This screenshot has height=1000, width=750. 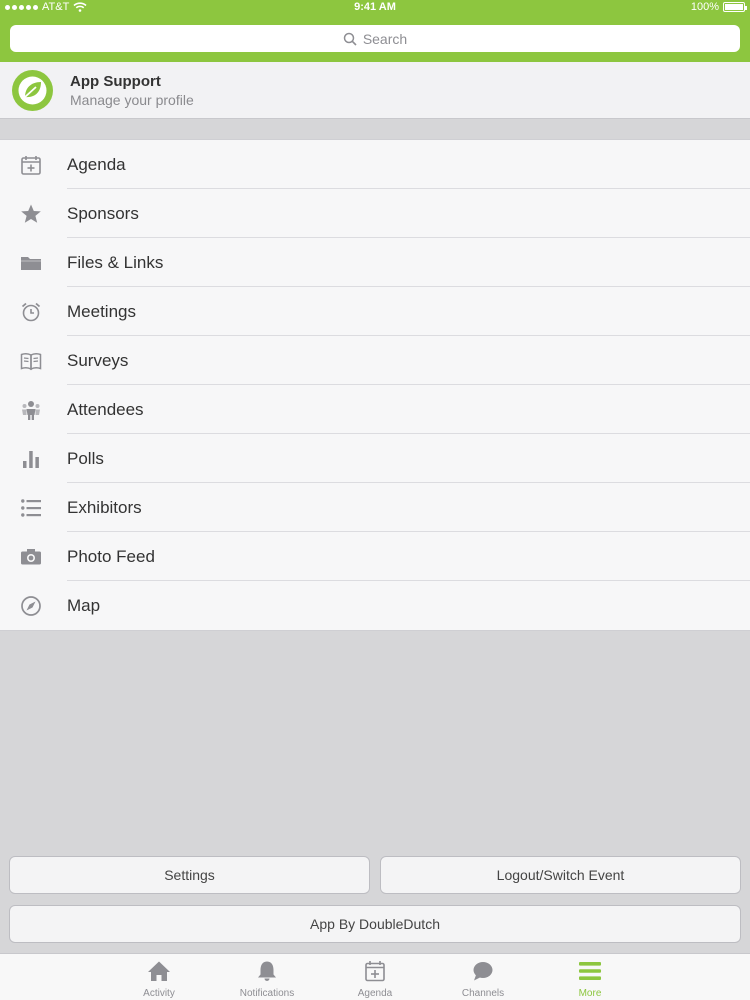 I want to click on menu-item-label: Attendees, so click(x=105, y=409).